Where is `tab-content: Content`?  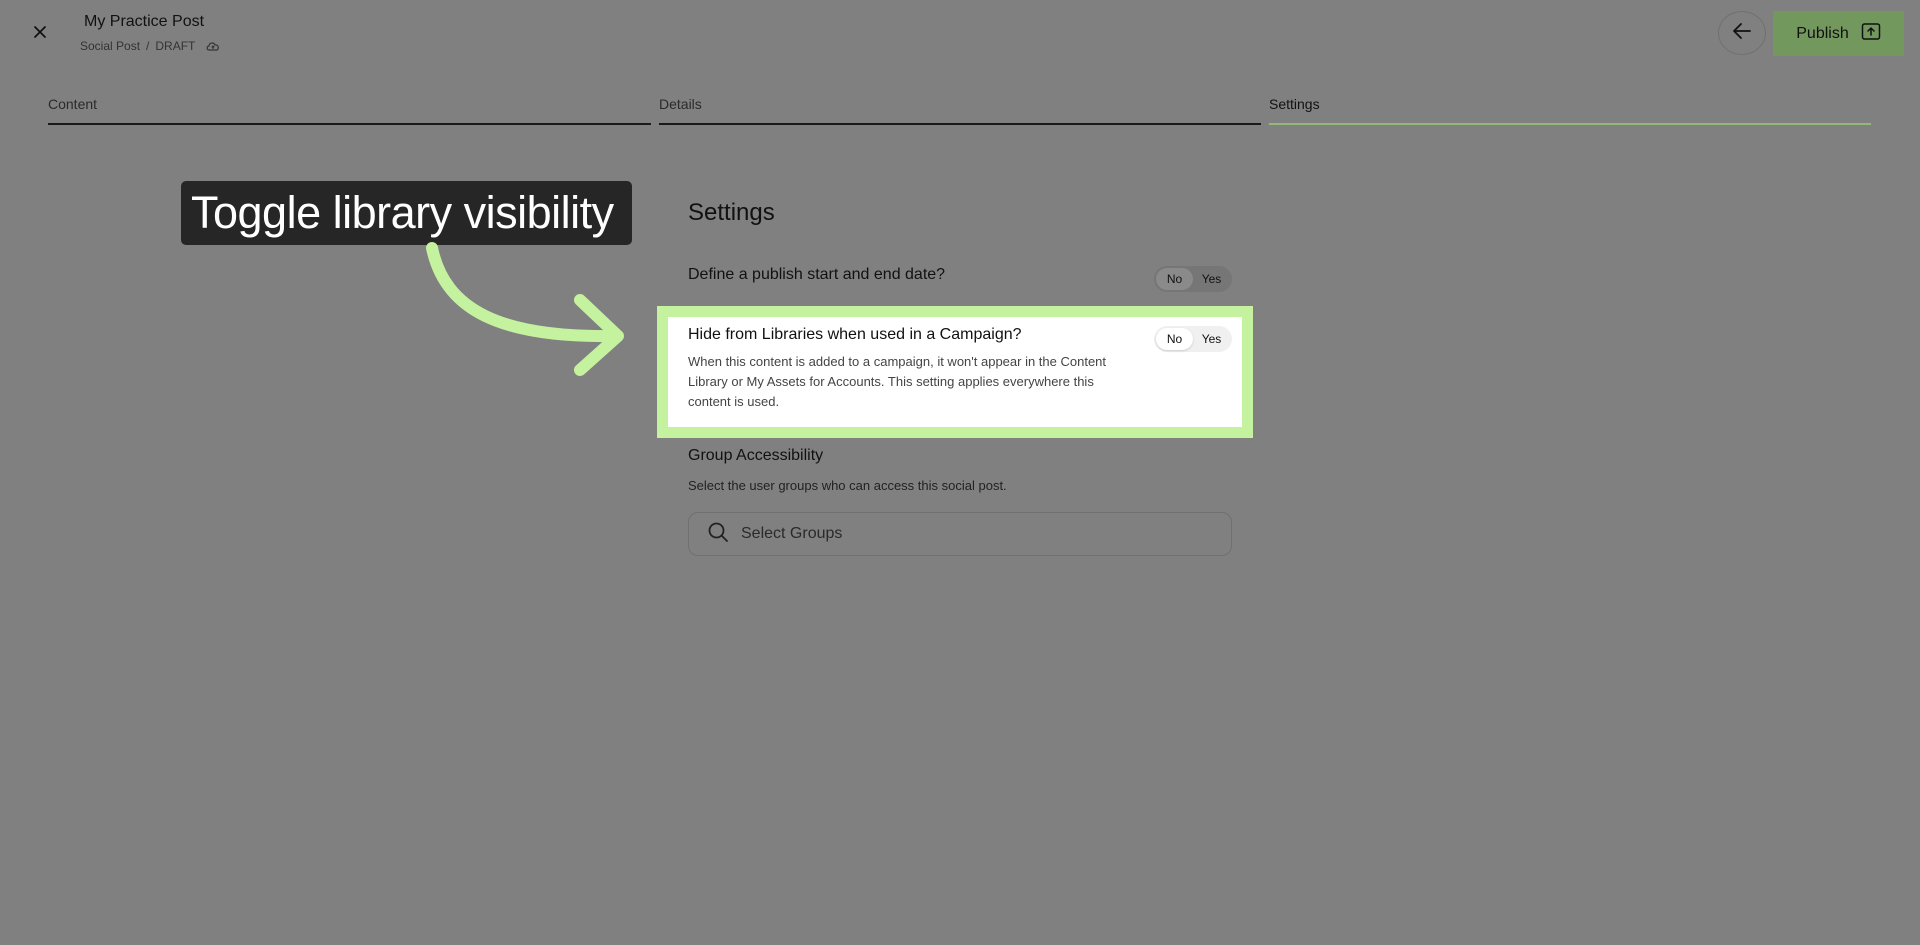 tab-content: Content is located at coordinates (349, 110).